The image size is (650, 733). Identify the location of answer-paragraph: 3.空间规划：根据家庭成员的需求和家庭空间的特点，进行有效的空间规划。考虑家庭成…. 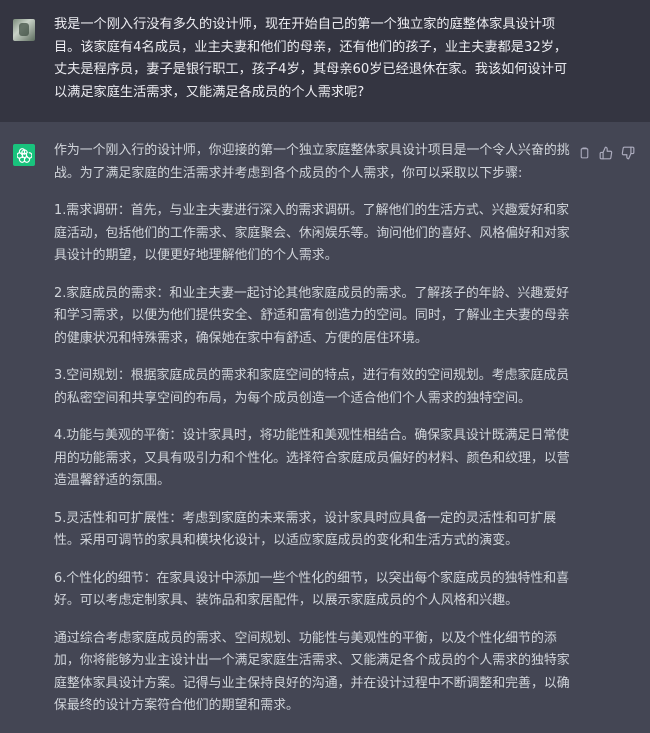
(312, 387).